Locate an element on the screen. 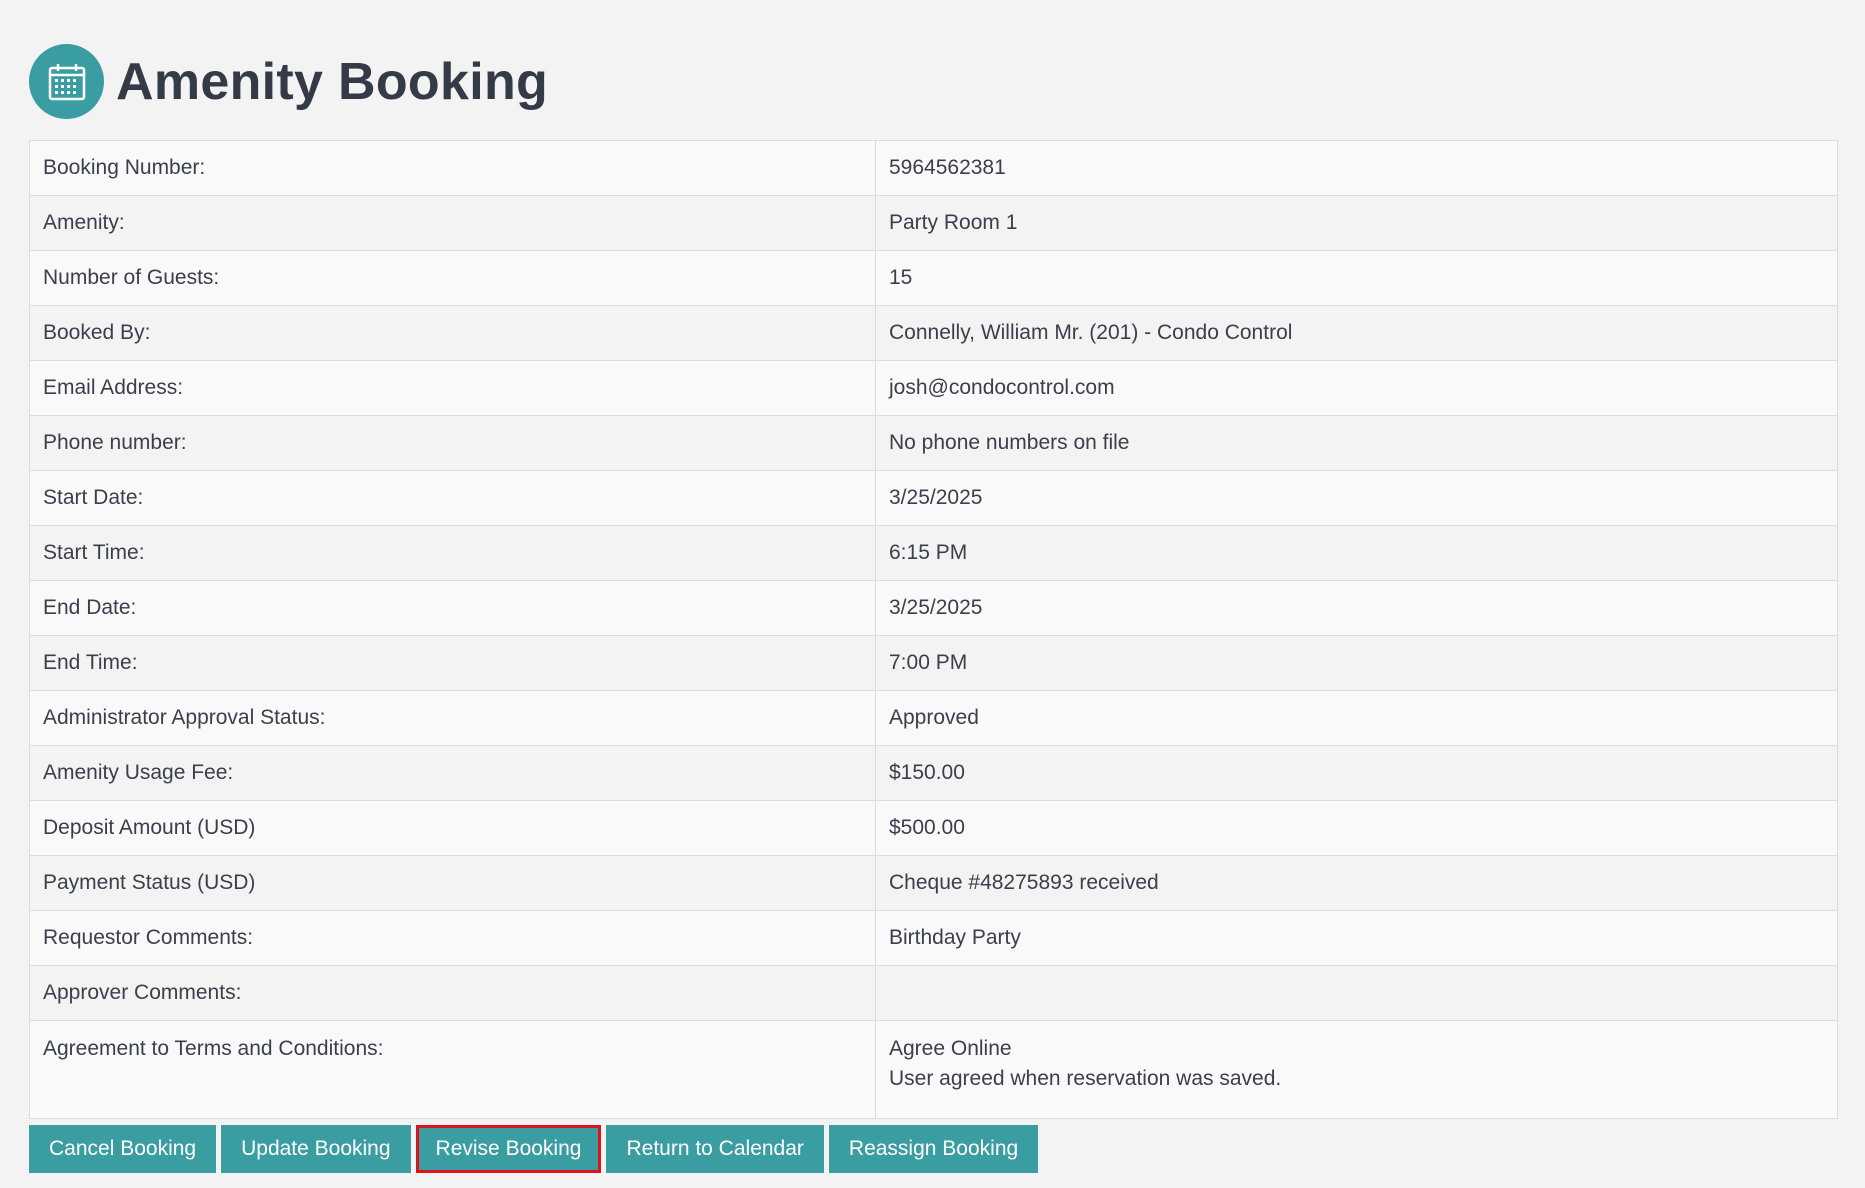  table-row: Amenity Usage Fee: $150.00 is located at coordinates (933, 773).